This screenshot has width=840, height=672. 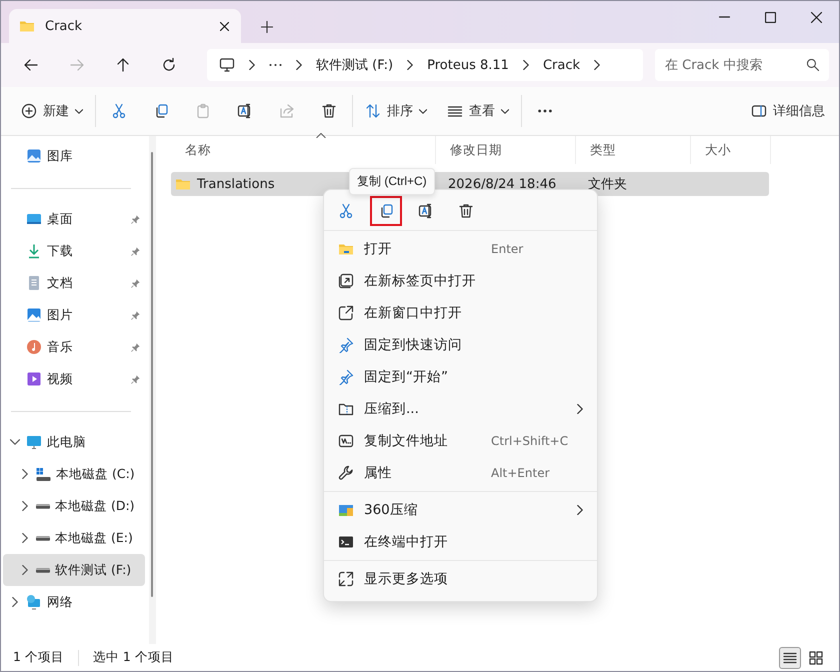 What do you see at coordinates (502, 184) in the screenshot?
I see `date-cell-text: 2026/8/24 18:46` at bounding box center [502, 184].